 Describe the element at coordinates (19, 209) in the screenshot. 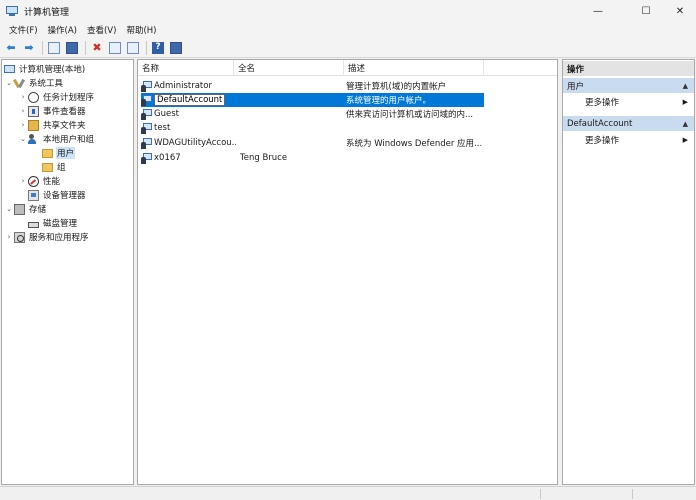

I see `storage-icon` at that location.